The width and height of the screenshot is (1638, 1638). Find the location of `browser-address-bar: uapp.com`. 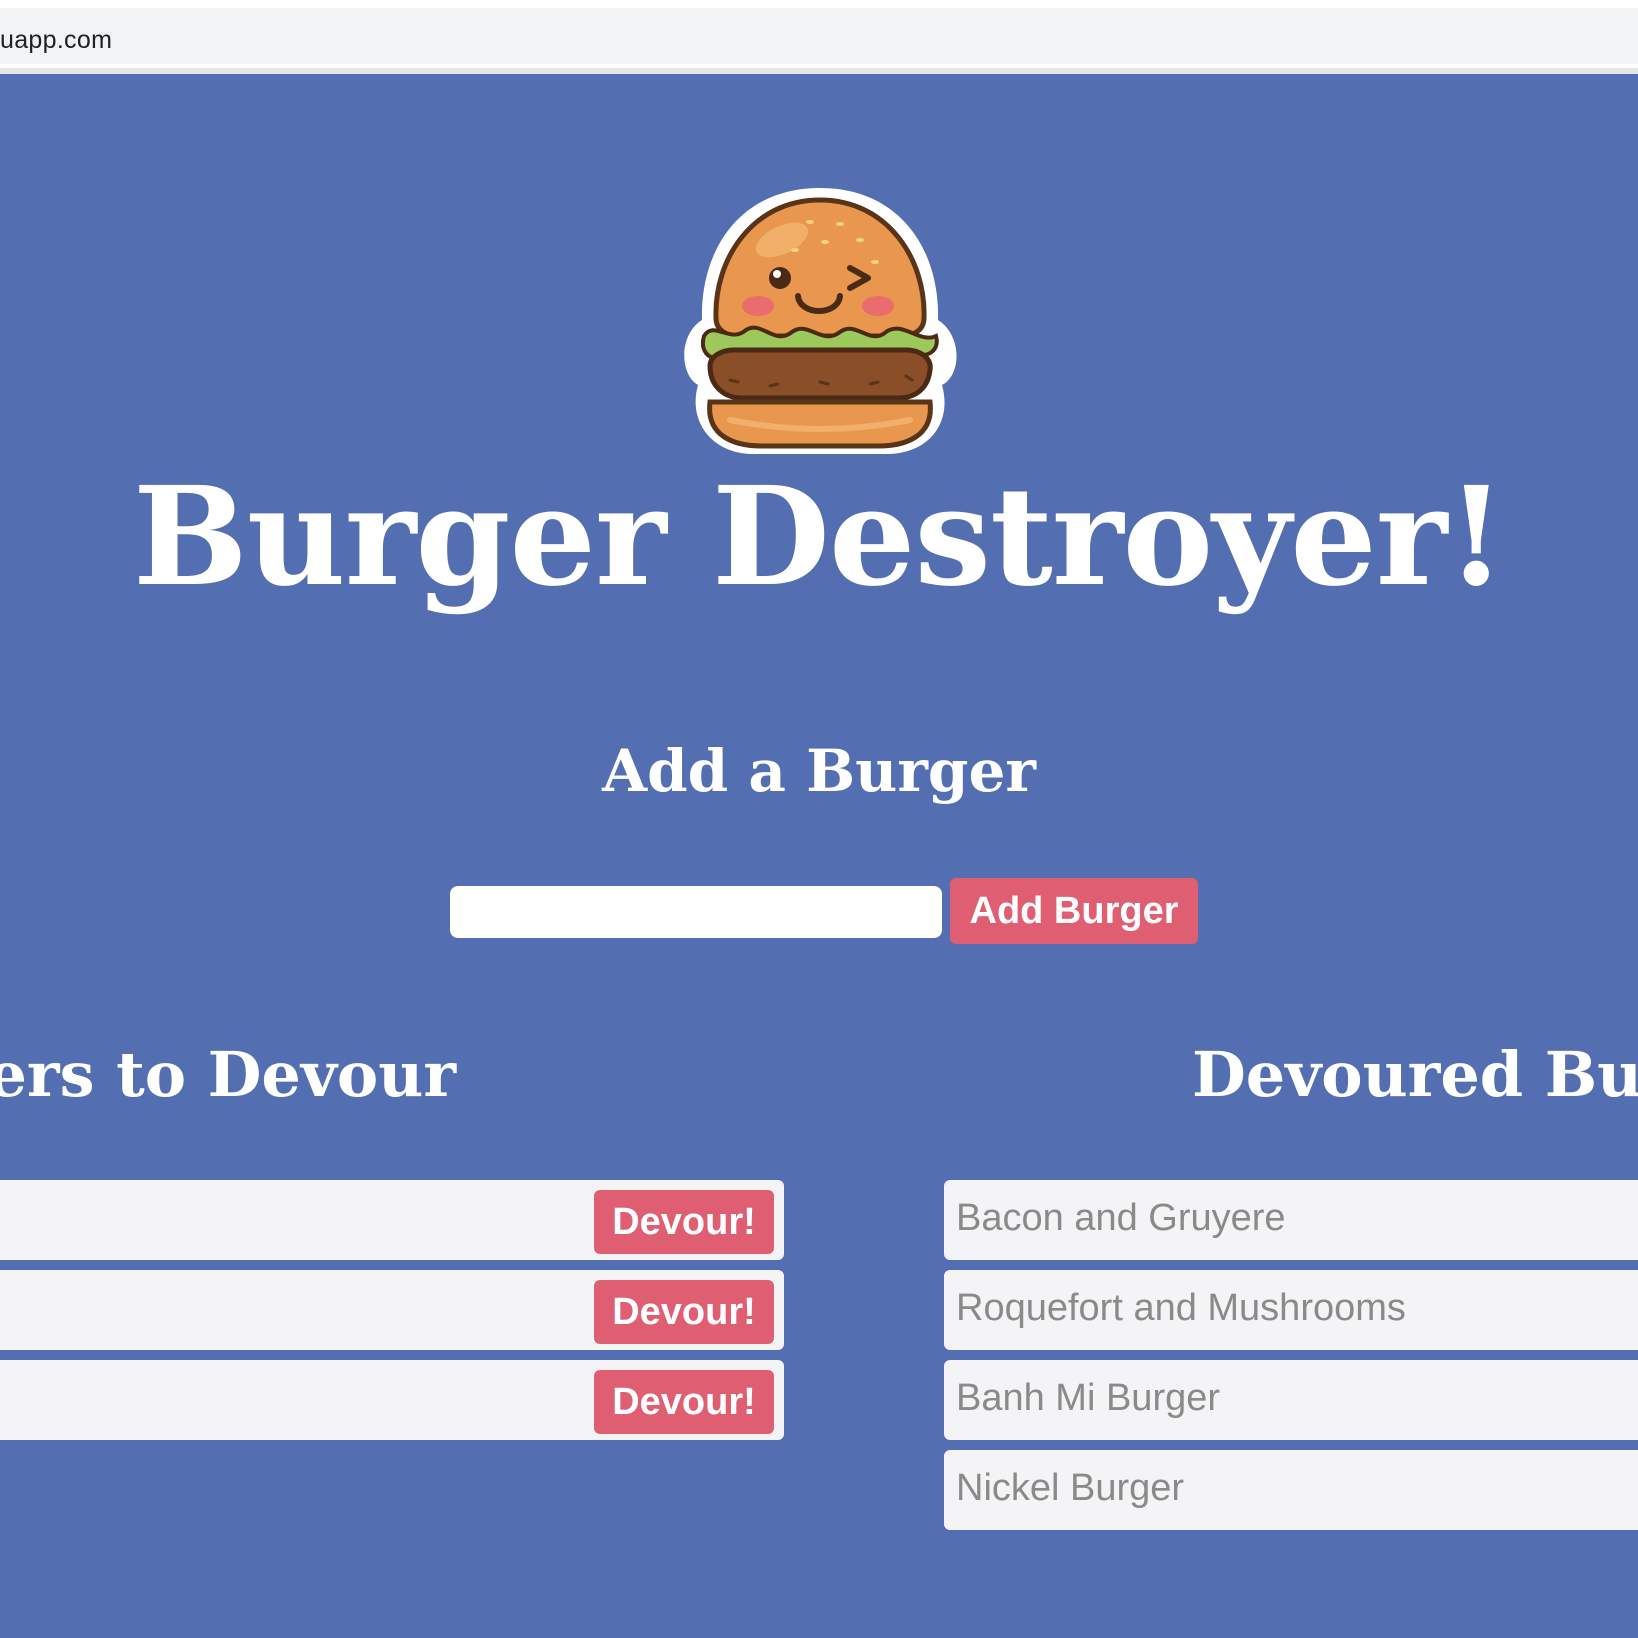

browser-address-bar: uapp.com is located at coordinates (819, 36).